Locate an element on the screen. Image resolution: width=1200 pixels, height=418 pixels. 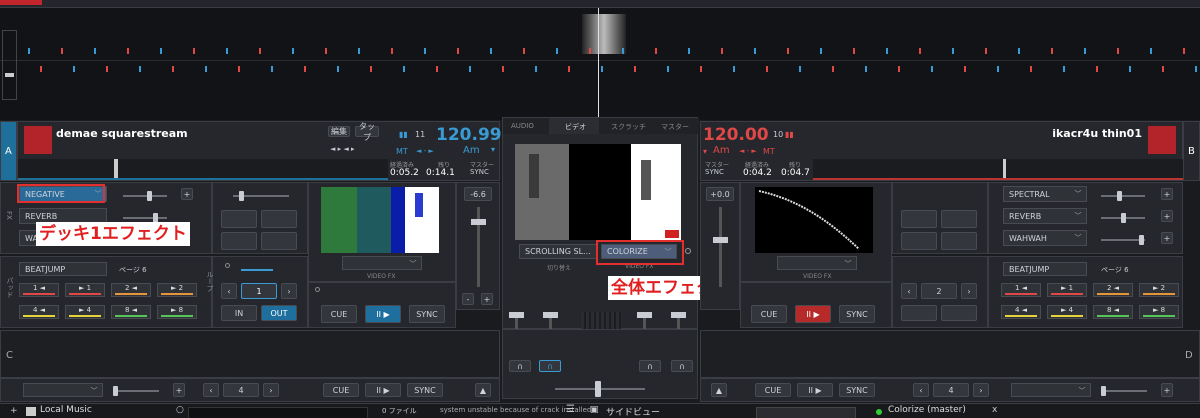
deck-b-hotcue-pad-7: 8 ◄ is located at coordinates (1113, 312).